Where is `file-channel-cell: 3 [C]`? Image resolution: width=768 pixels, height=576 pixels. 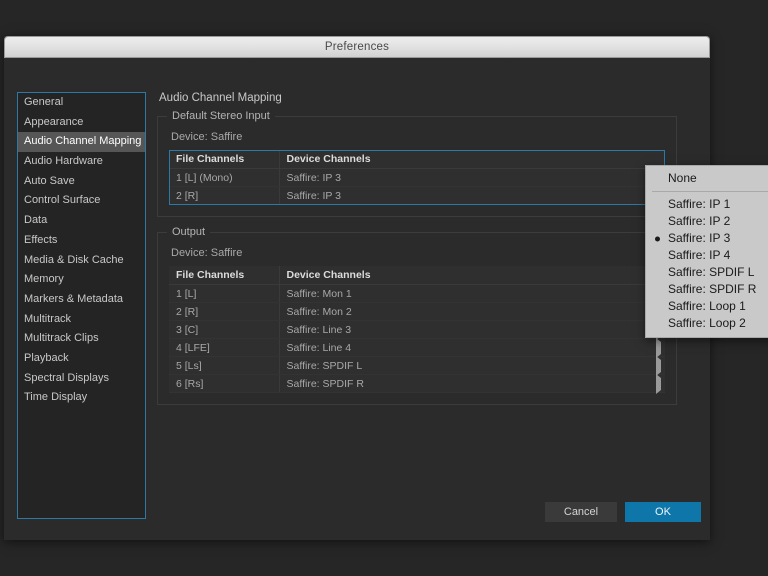
file-channel-cell: 3 [C] is located at coordinates (224, 329).